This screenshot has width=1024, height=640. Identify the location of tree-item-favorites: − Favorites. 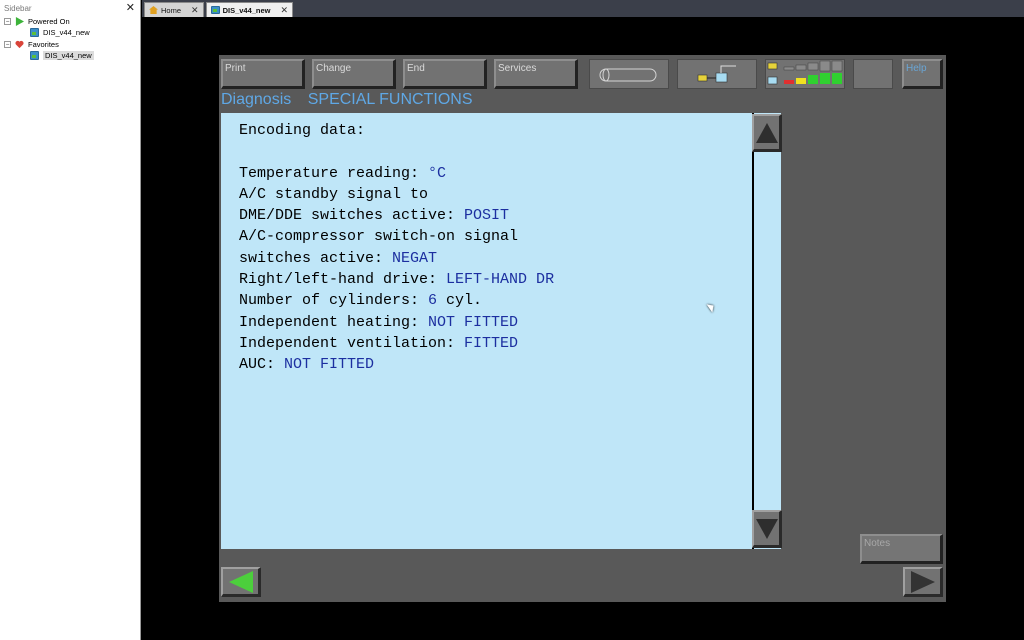
(31, 44).